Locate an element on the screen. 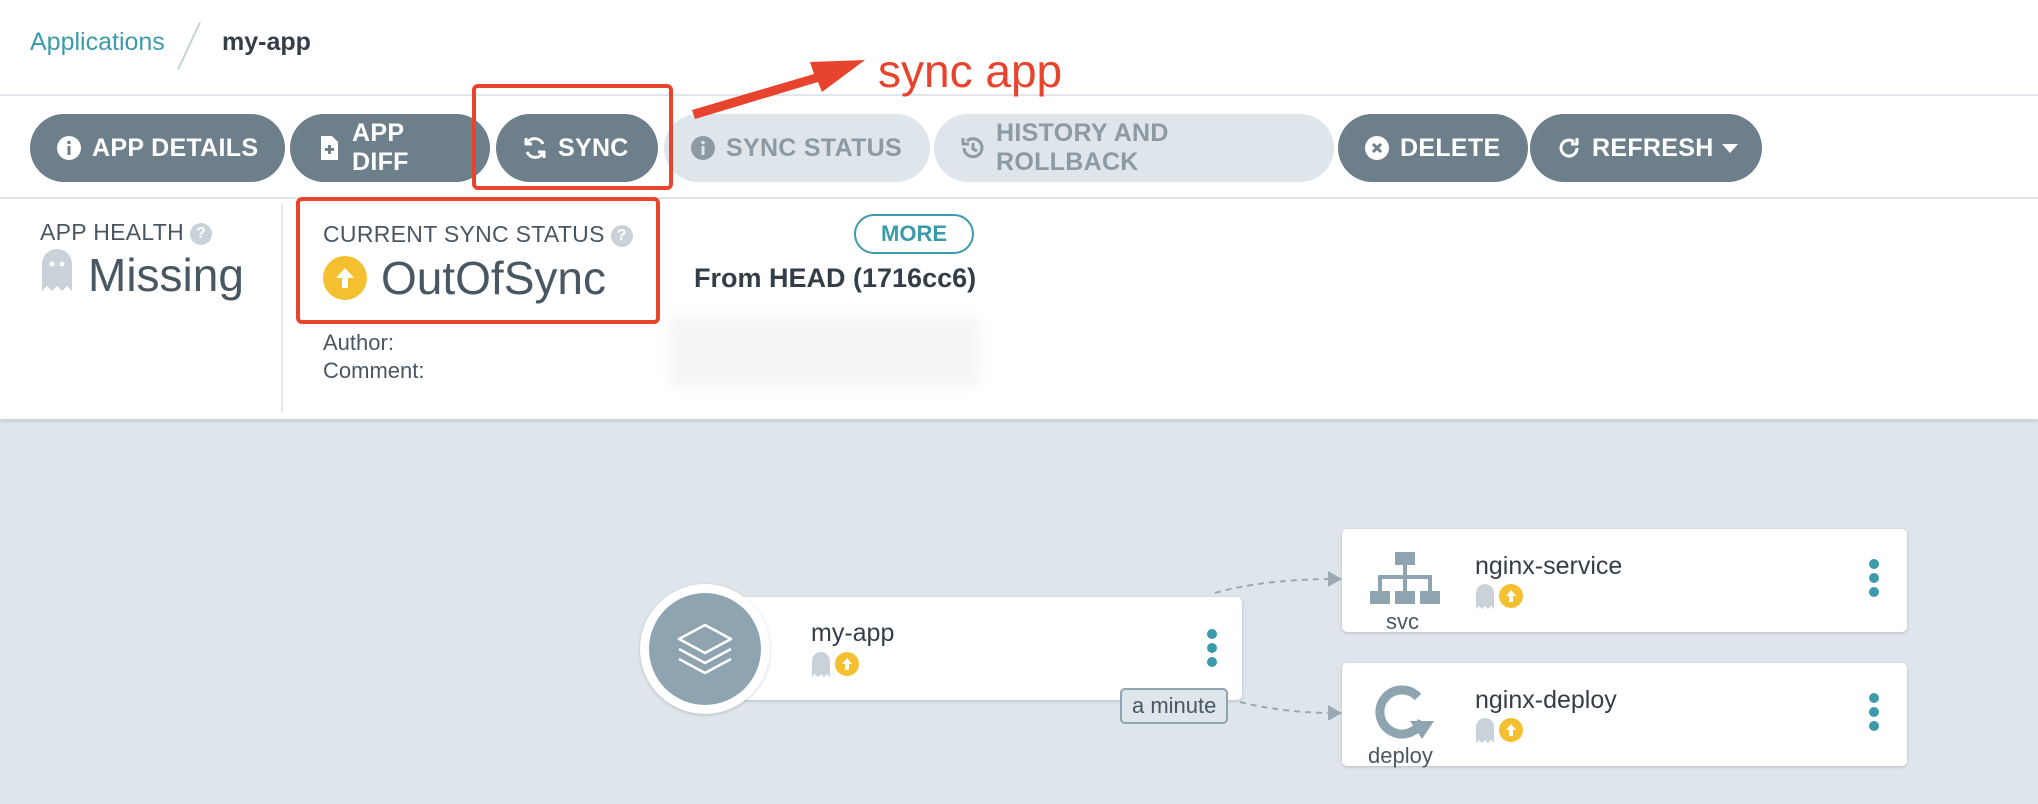 The width and height of the screenshot is (2038, 804). annotation-highlight-status is located at coordinates (478, 260).